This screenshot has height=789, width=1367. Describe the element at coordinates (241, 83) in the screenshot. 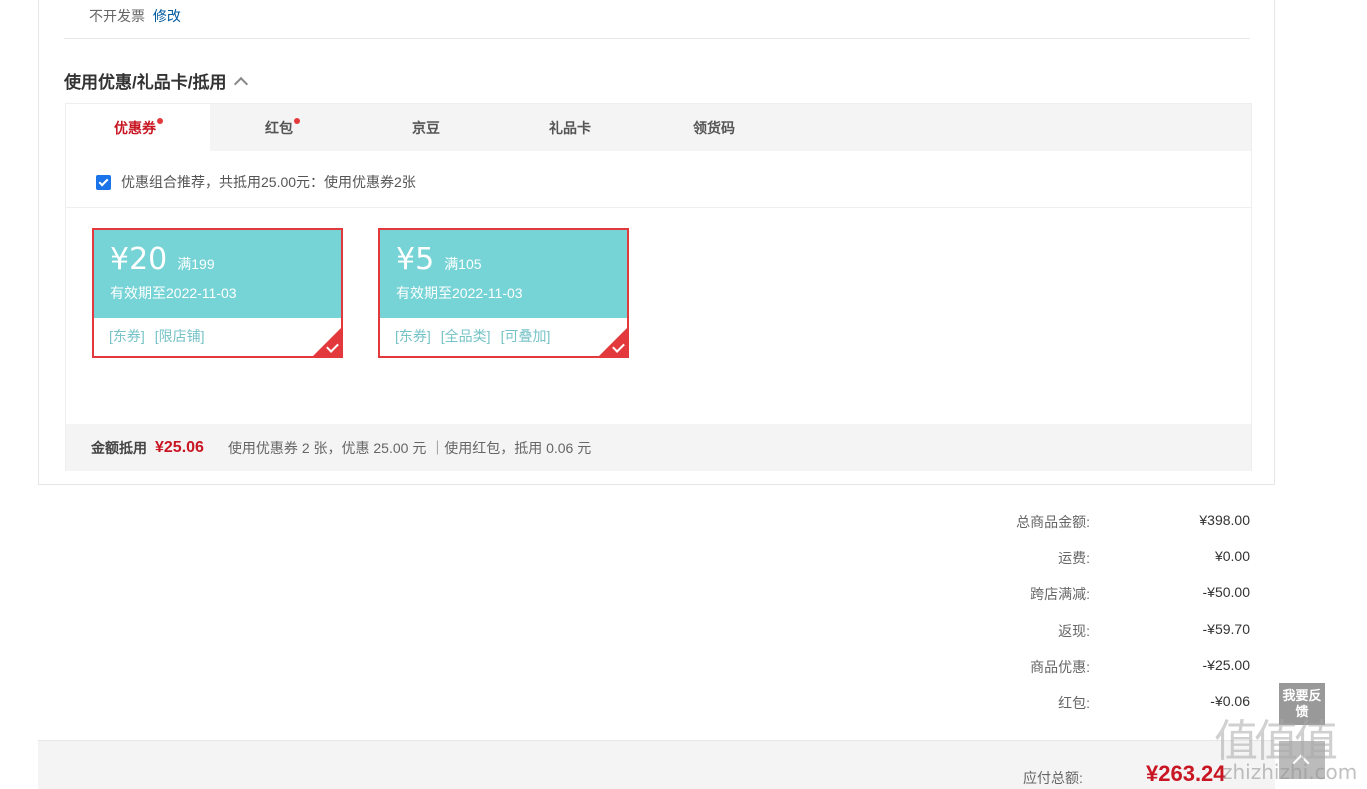

I see `chevron-up-icon` at that location.